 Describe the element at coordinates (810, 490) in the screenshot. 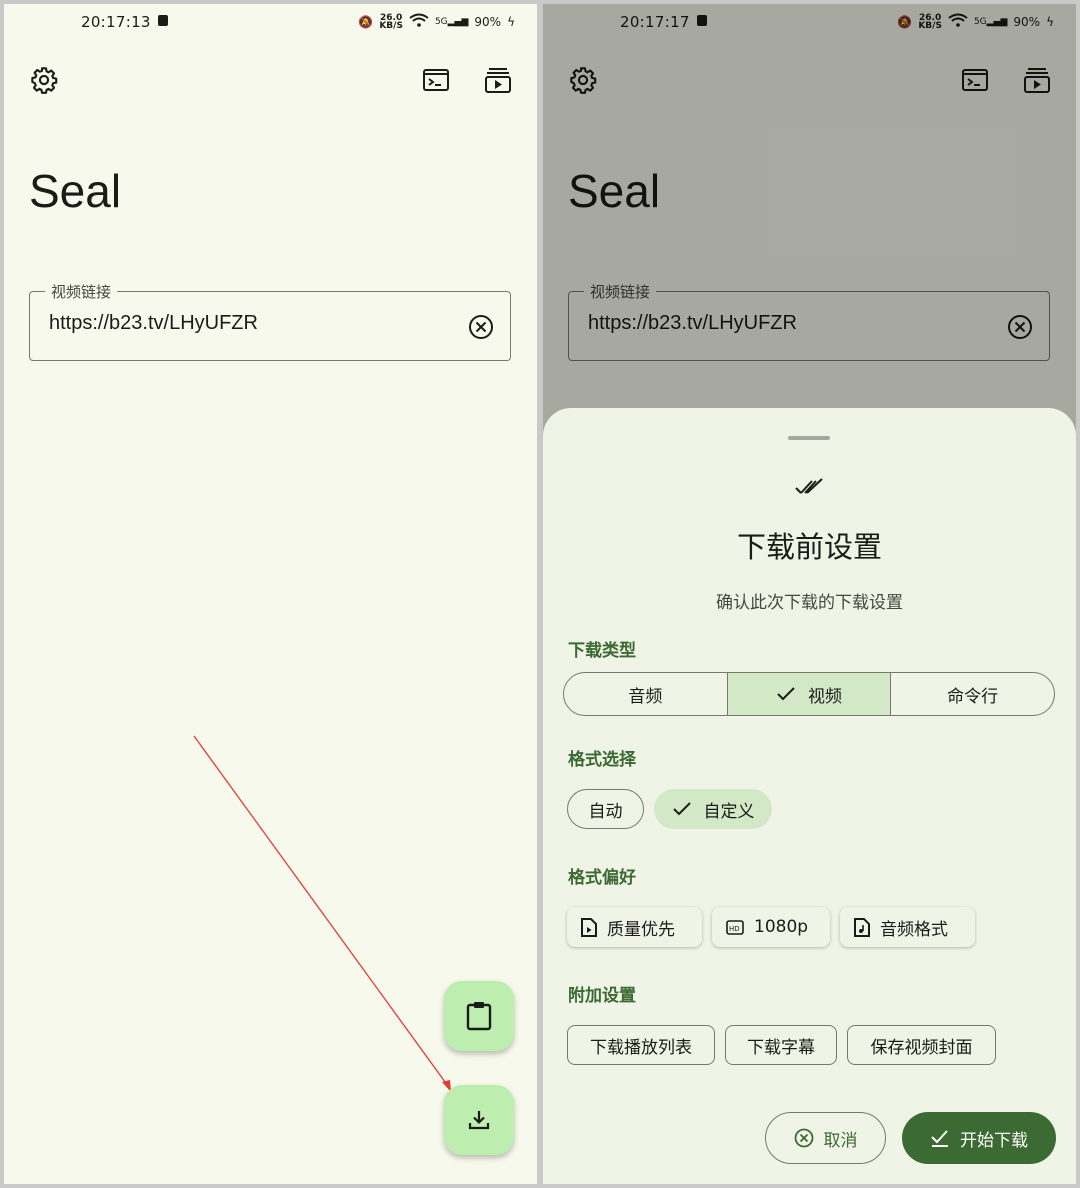

I see `done-all-icon` at that location.